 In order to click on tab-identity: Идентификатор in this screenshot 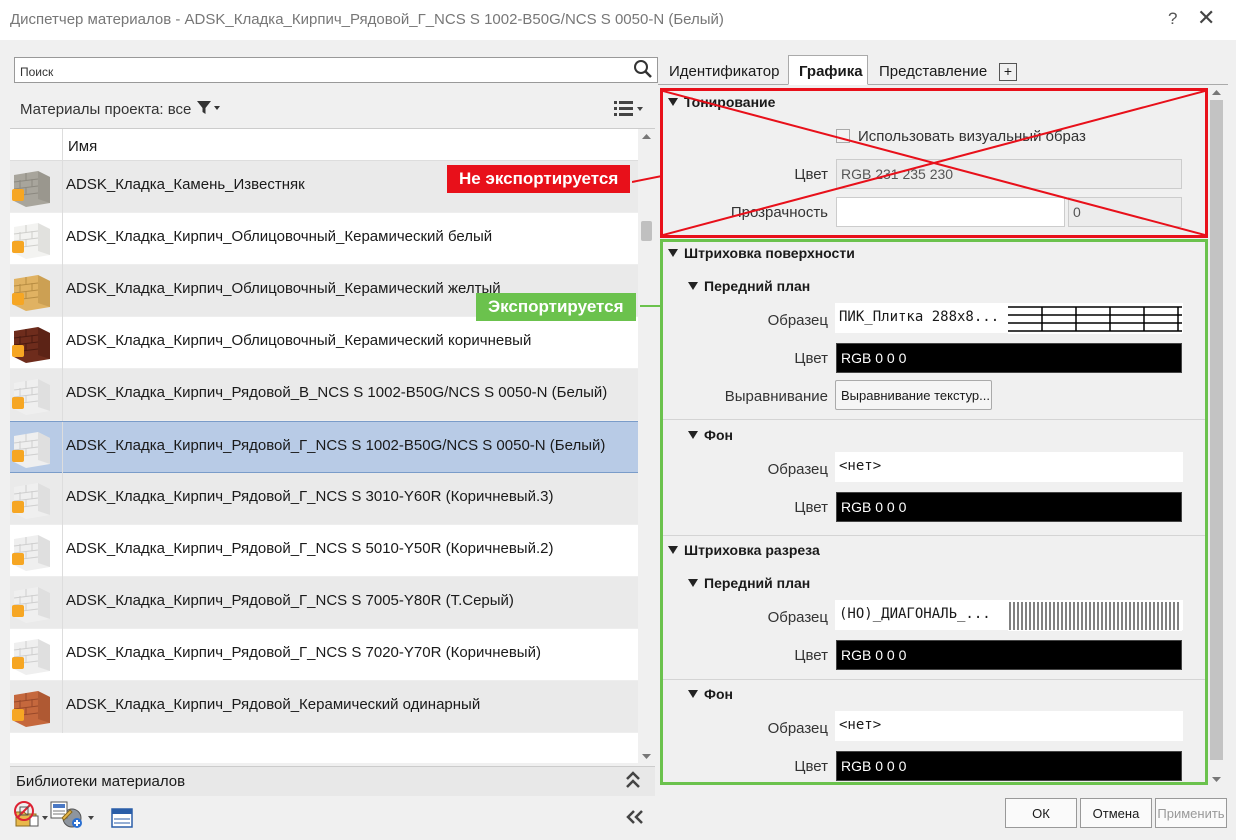, I will do `click(723, 70)`.